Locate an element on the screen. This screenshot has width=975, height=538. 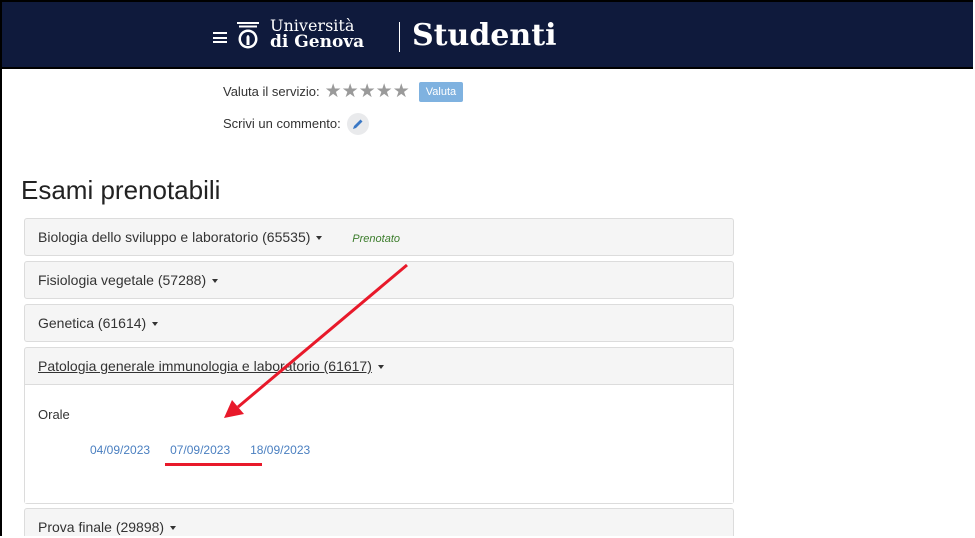
exam-date-link: 04/09/2023 is located at coordinates (120, 450).